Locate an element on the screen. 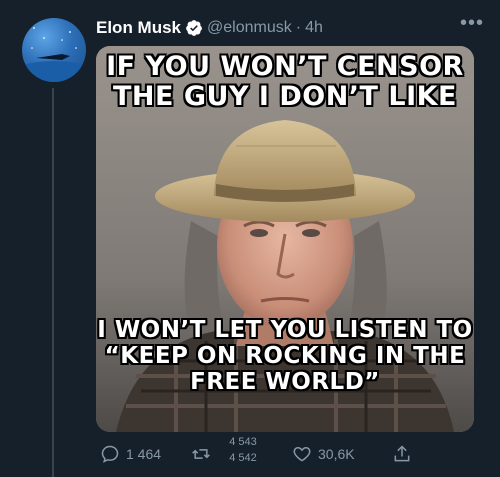 This screenshot has height=477, width=500. like-count: 30,6K is located at coordinates (336, 454).